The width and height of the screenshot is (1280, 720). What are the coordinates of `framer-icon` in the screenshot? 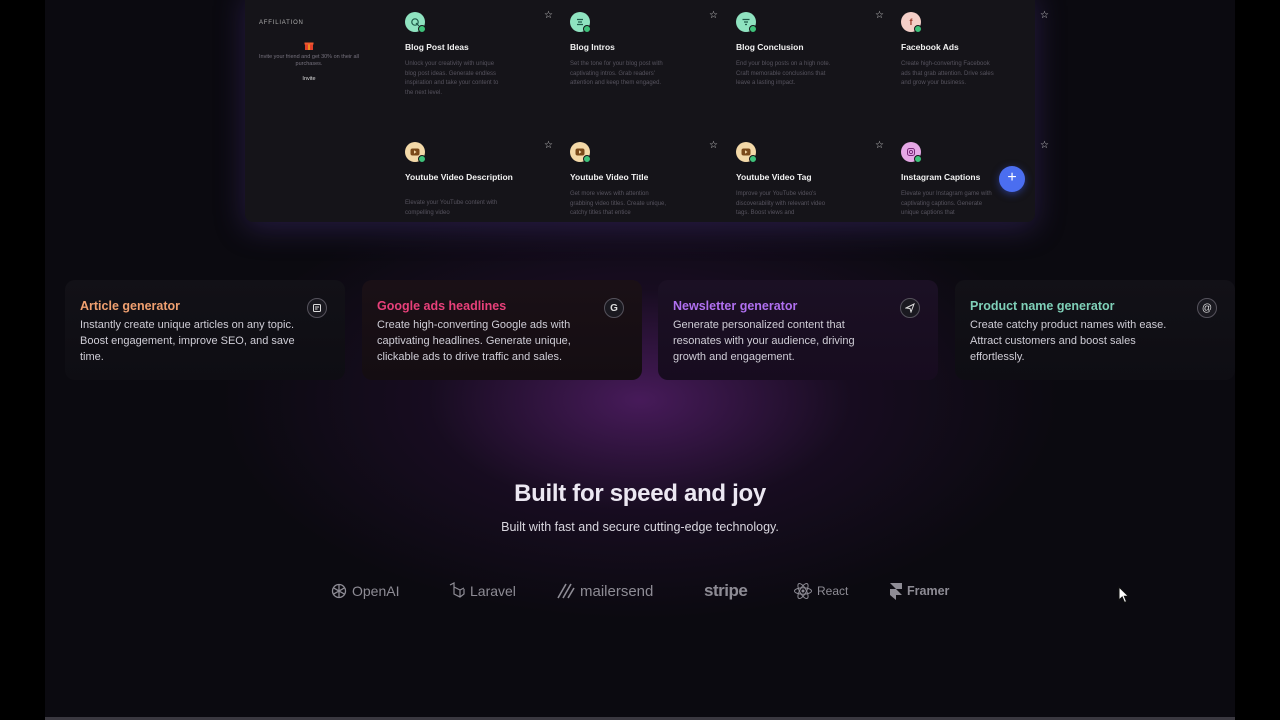 It's located at (896, 591).